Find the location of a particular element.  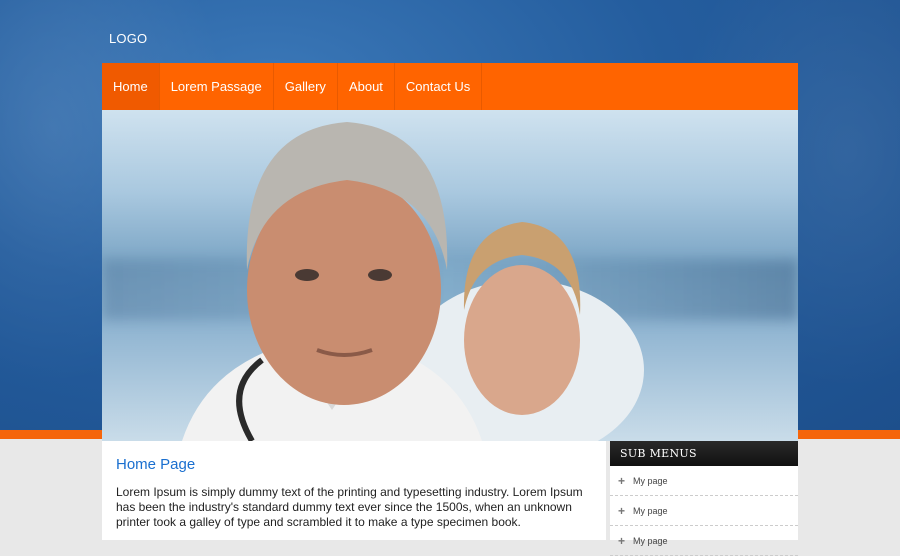

nav-item-contact-us: Contact Us is located at coordinates (439, 86).